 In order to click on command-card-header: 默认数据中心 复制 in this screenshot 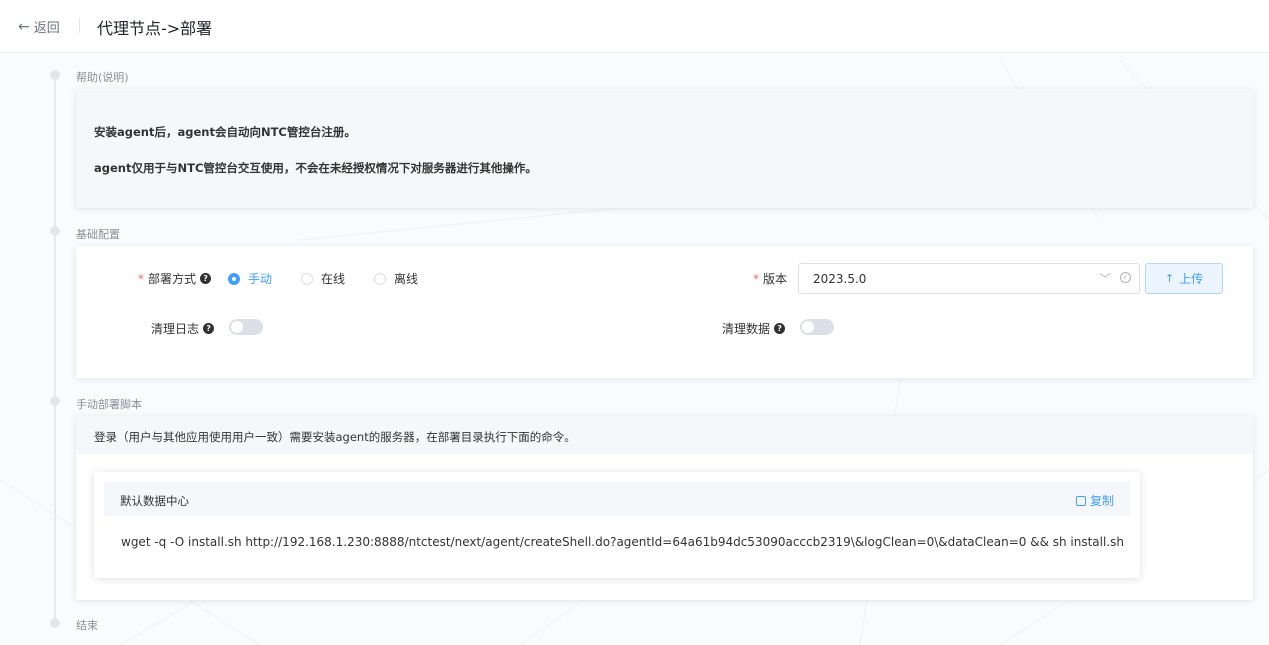, I will do `click(617, 499)`.